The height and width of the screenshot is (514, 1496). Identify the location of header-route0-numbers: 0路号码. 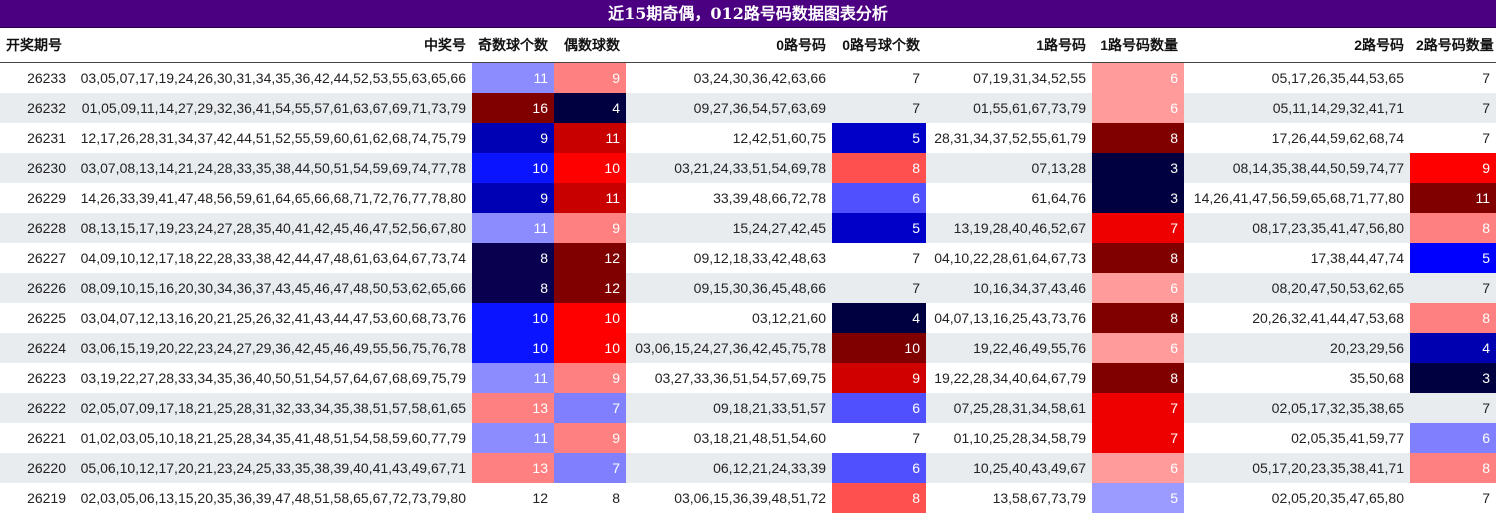
(729, 45).